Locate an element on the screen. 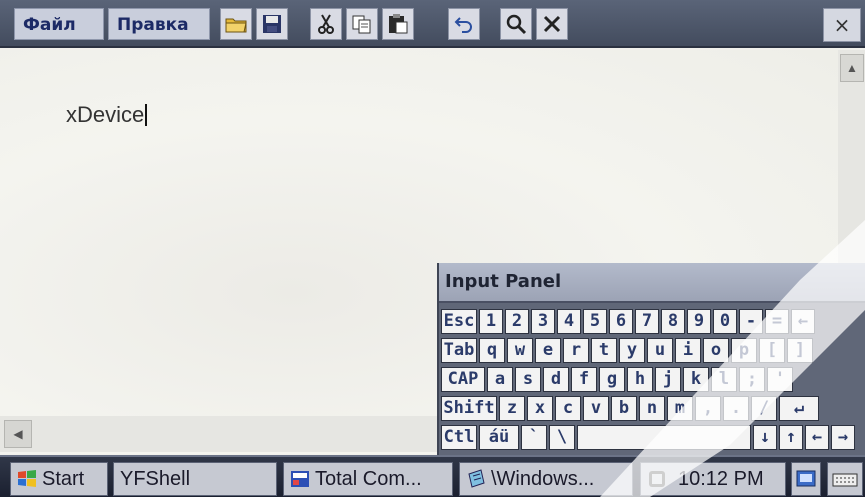 This screenshot has height=497, width=865. menu-edit: Правка is located at coordinates (159, 24).